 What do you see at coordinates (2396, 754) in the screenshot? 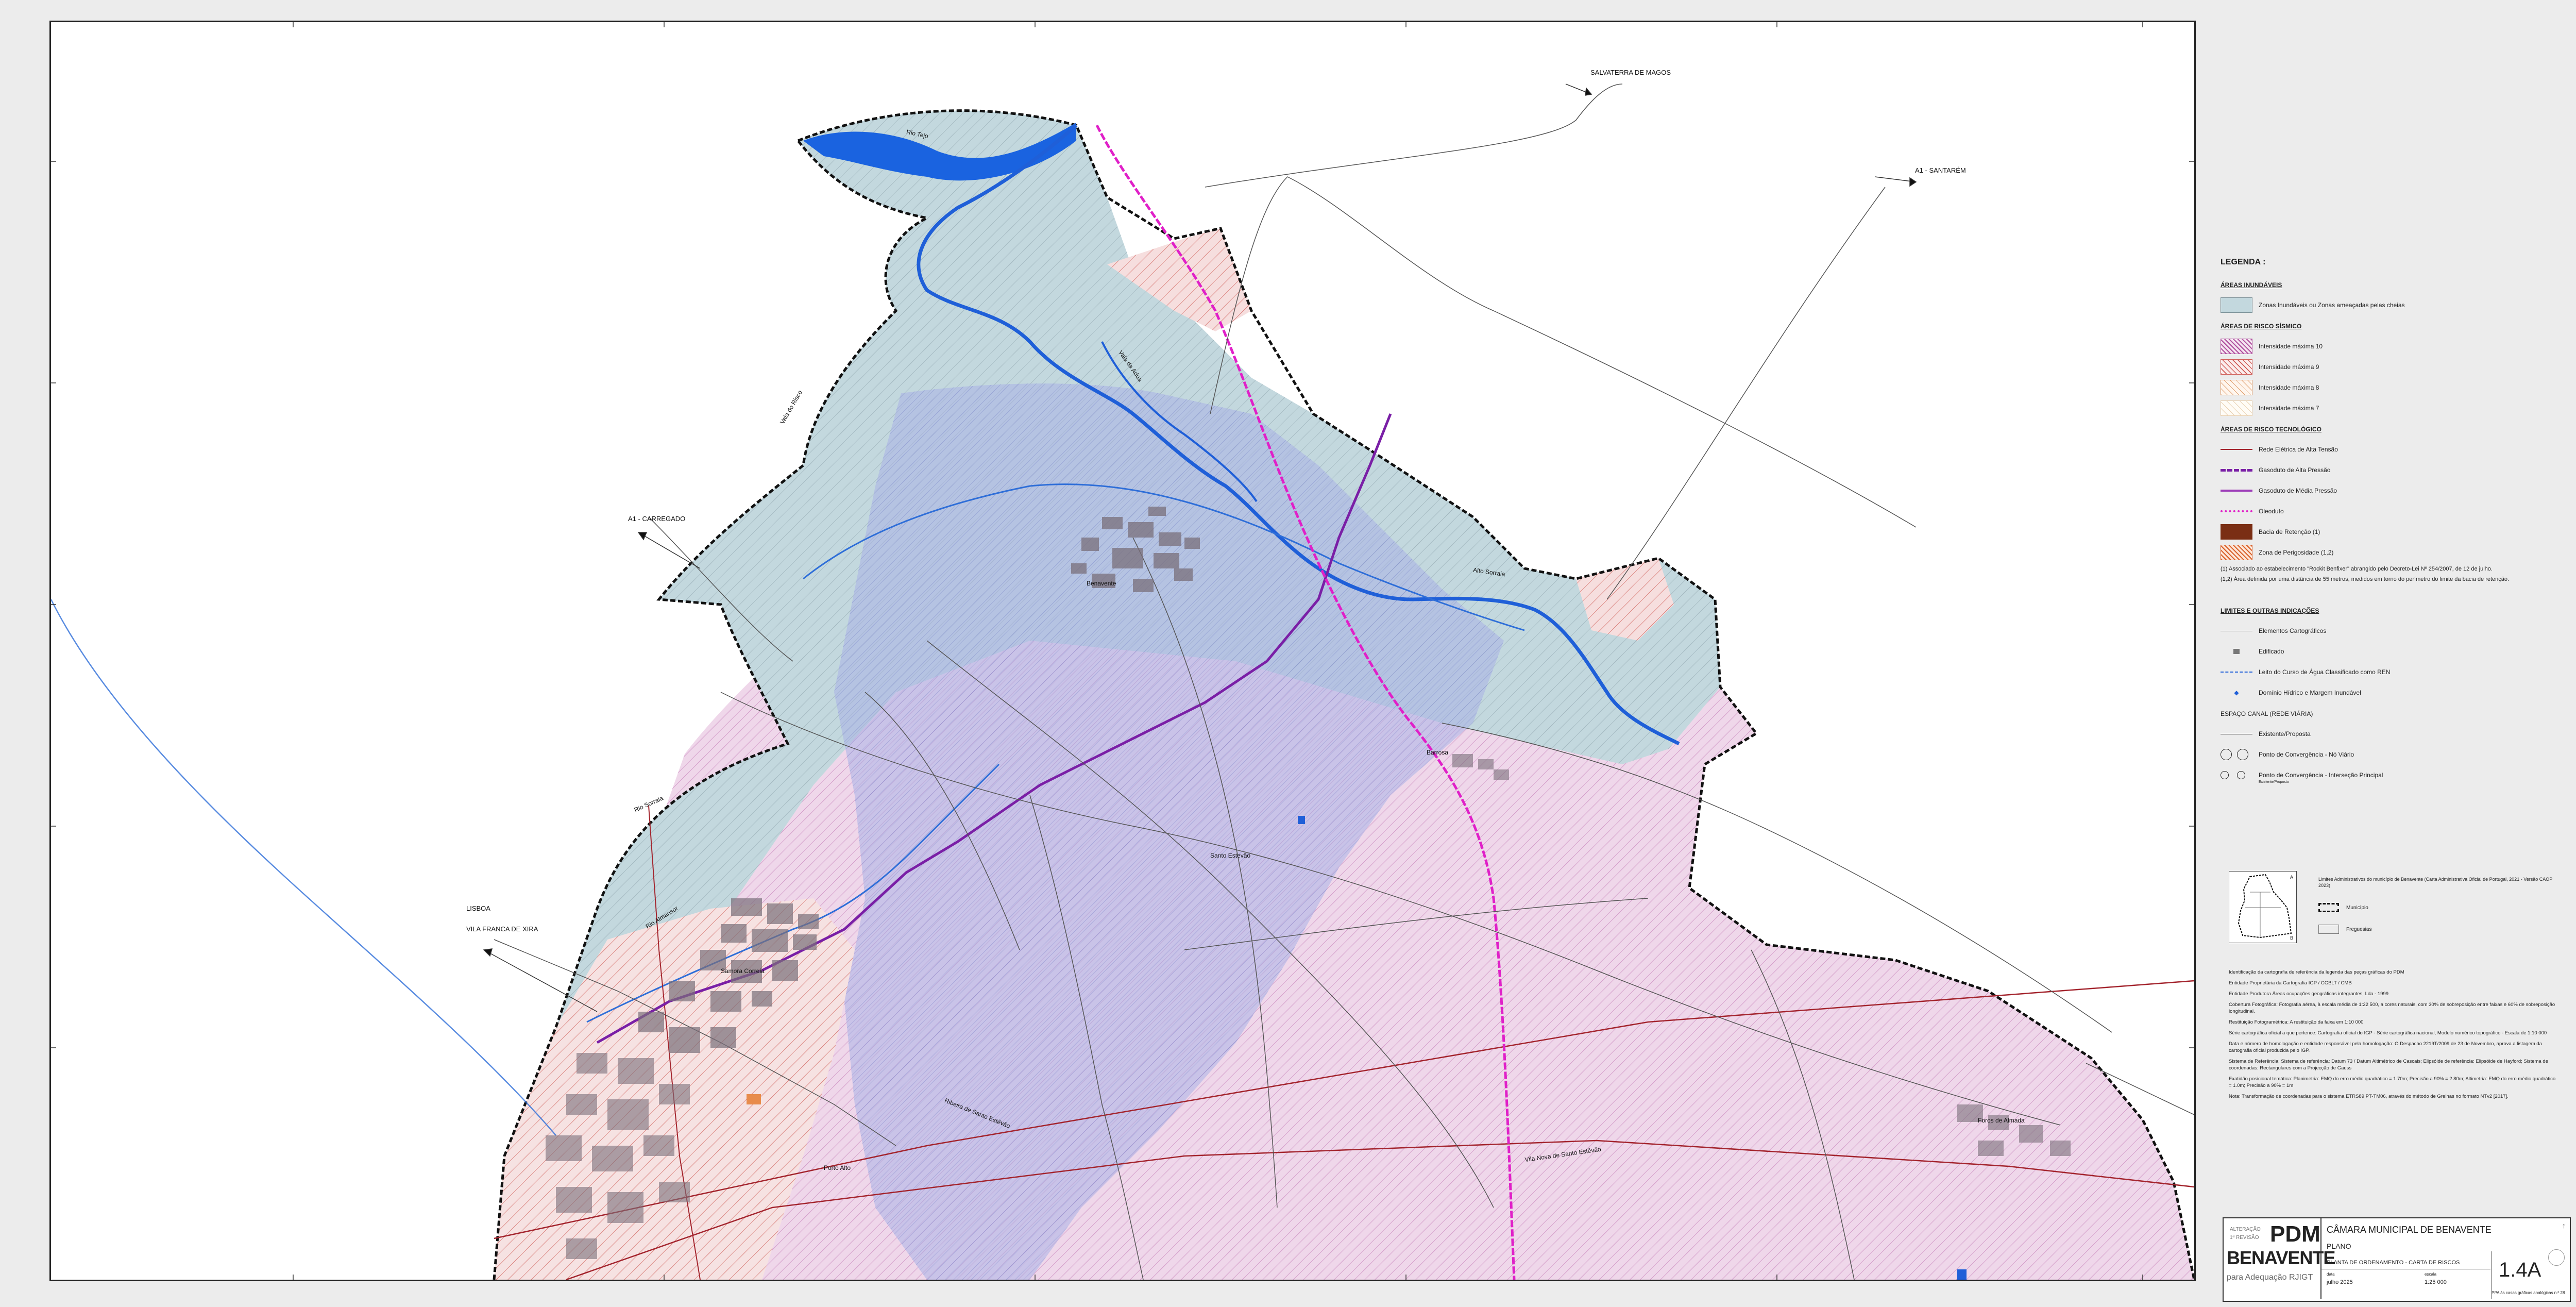
I see `legend-item-ponto-no: Ponto de Convergência - Nó Viário` at bounding box center [2396, 754].